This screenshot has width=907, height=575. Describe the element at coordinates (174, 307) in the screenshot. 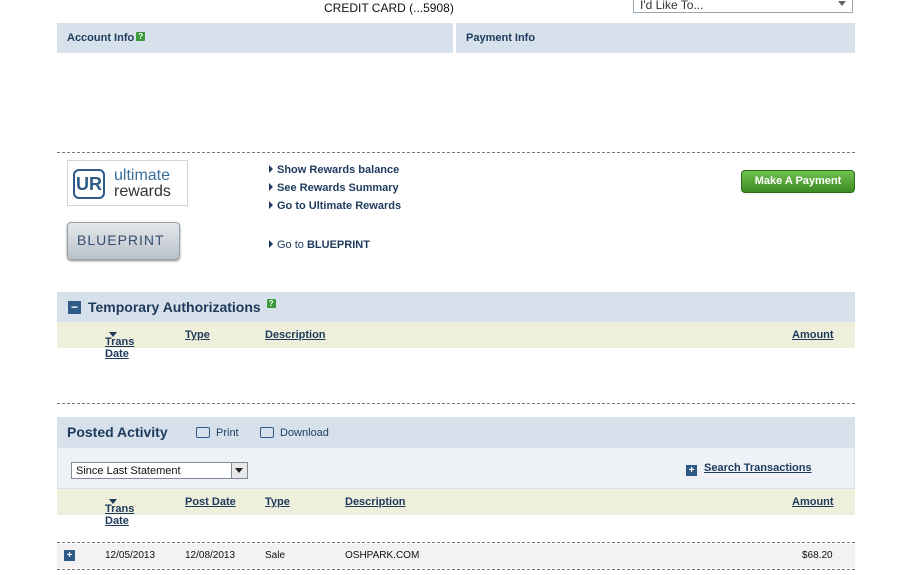

I see `temporary-authorizations-title: Temporary Authorizations` at that location.